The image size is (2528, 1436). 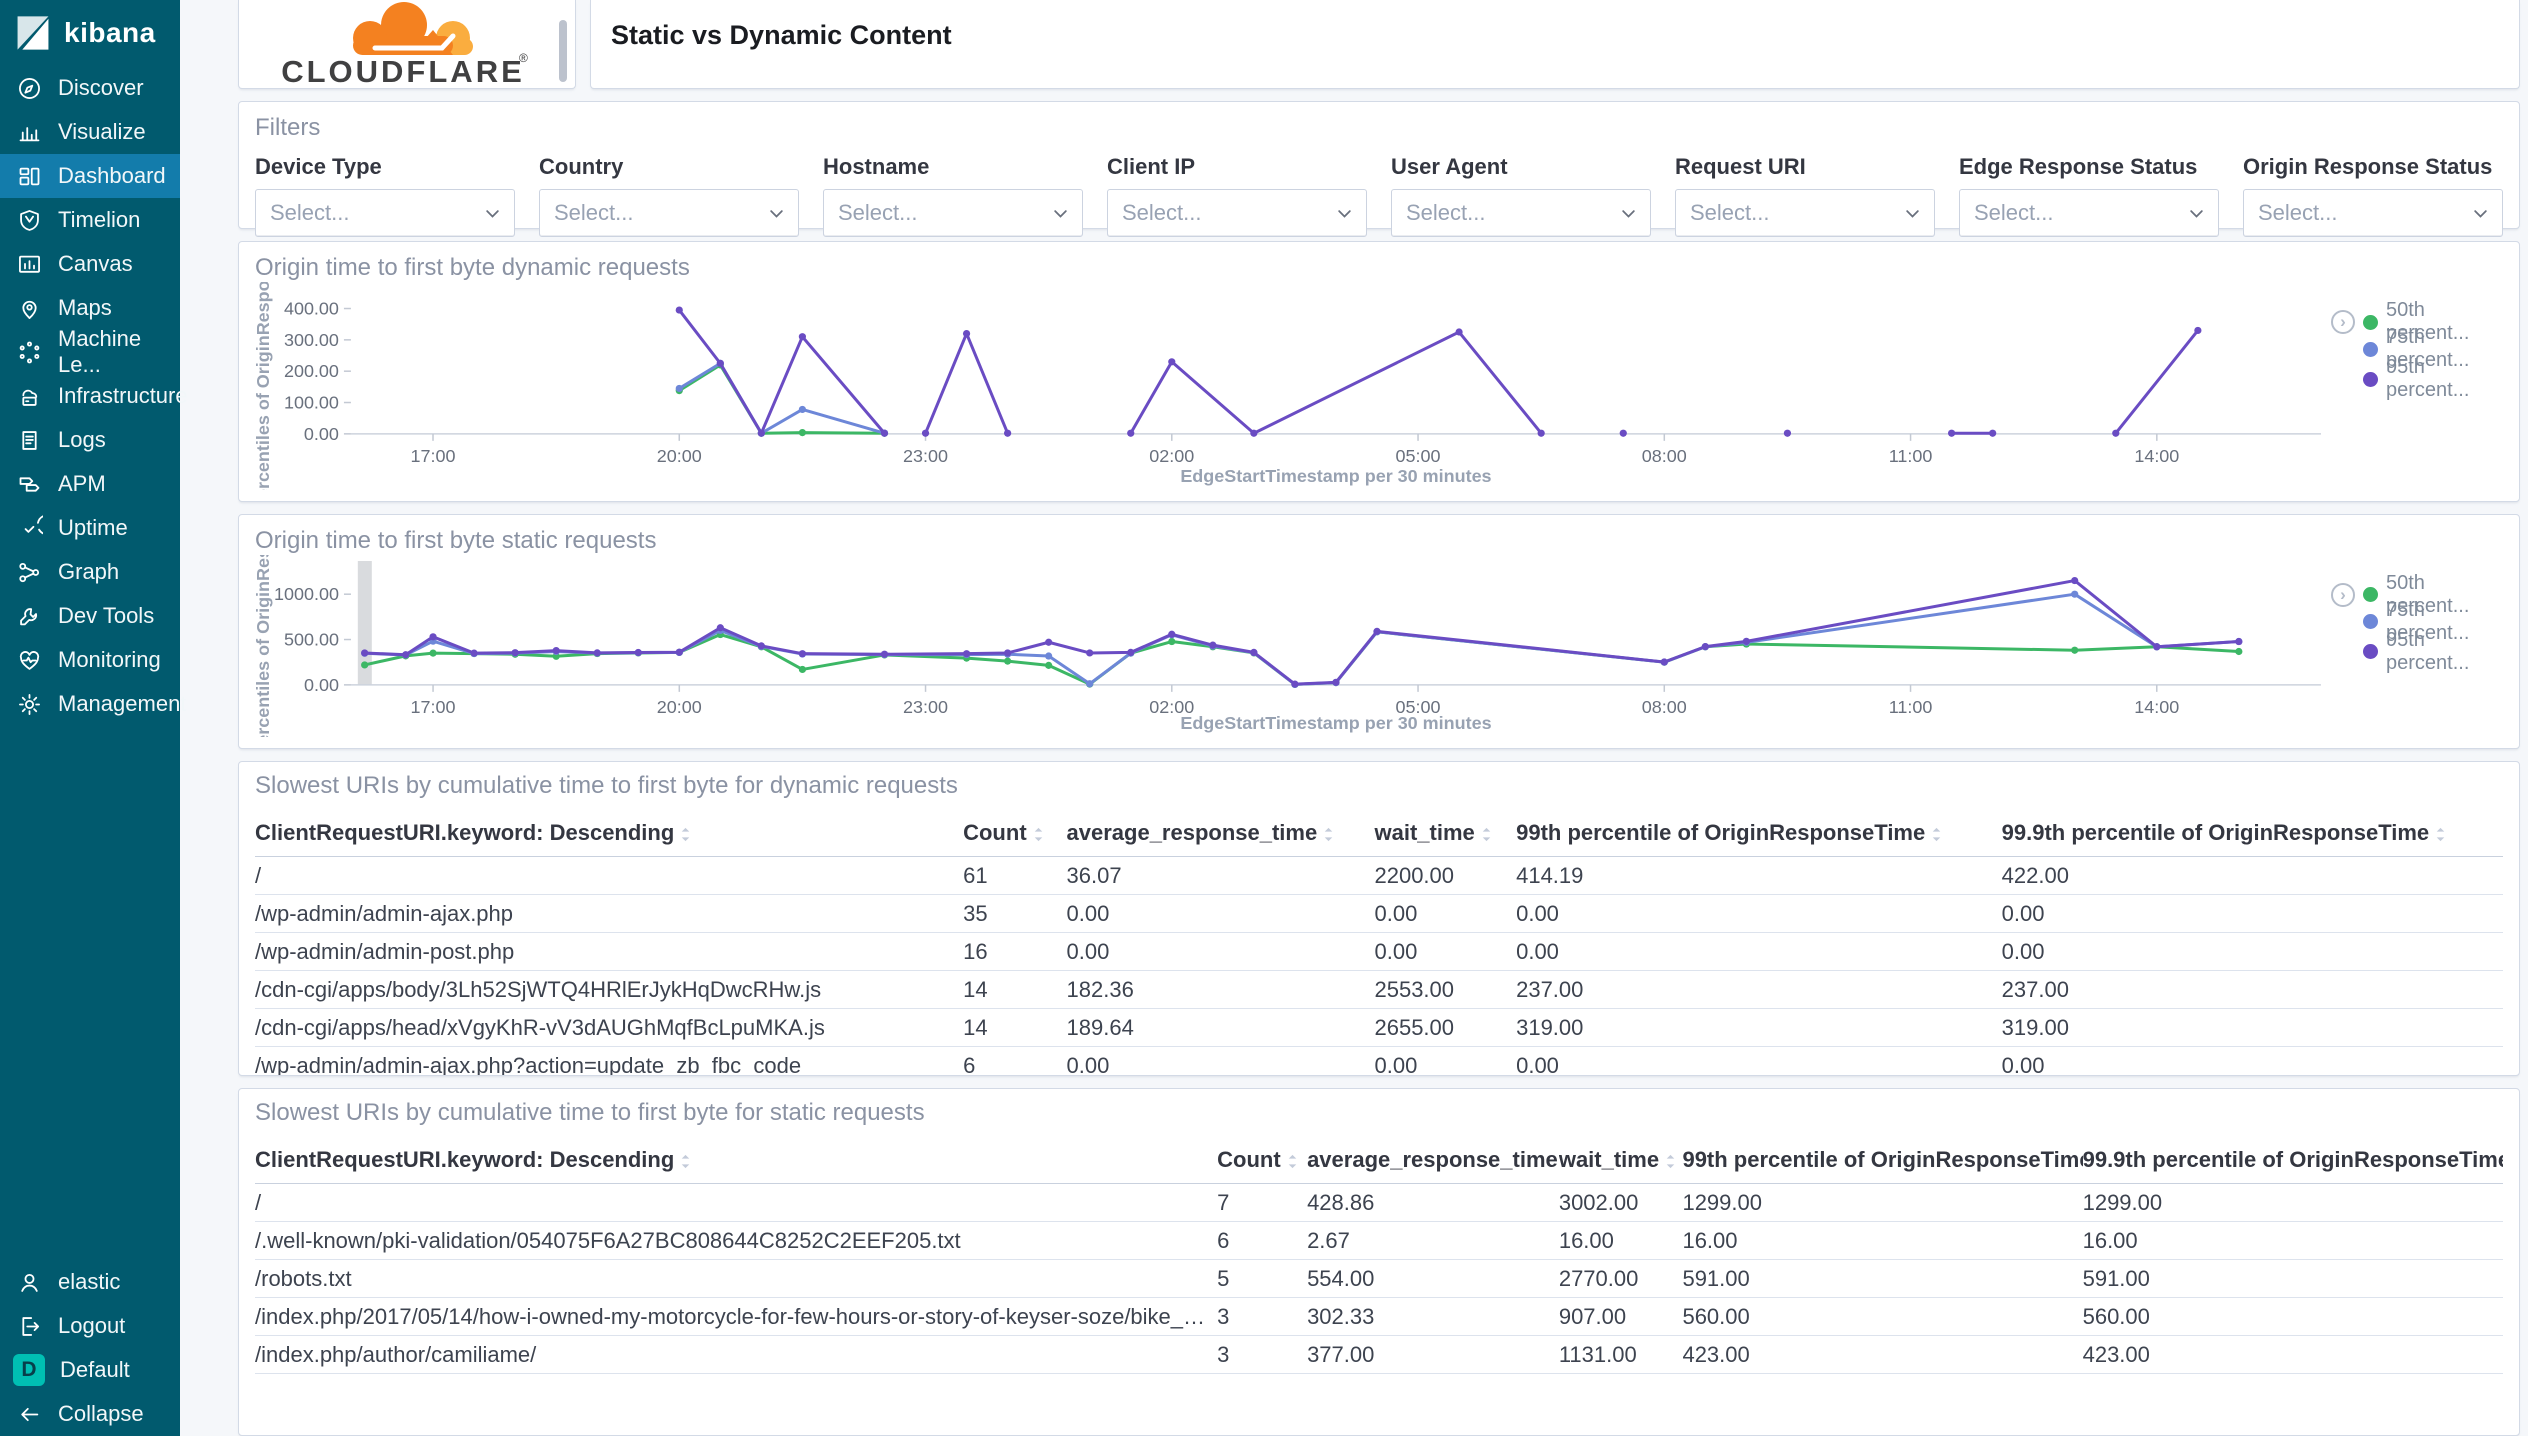 I want to click on sidebar-item-label: Canvas, so click(x=95, y=263).